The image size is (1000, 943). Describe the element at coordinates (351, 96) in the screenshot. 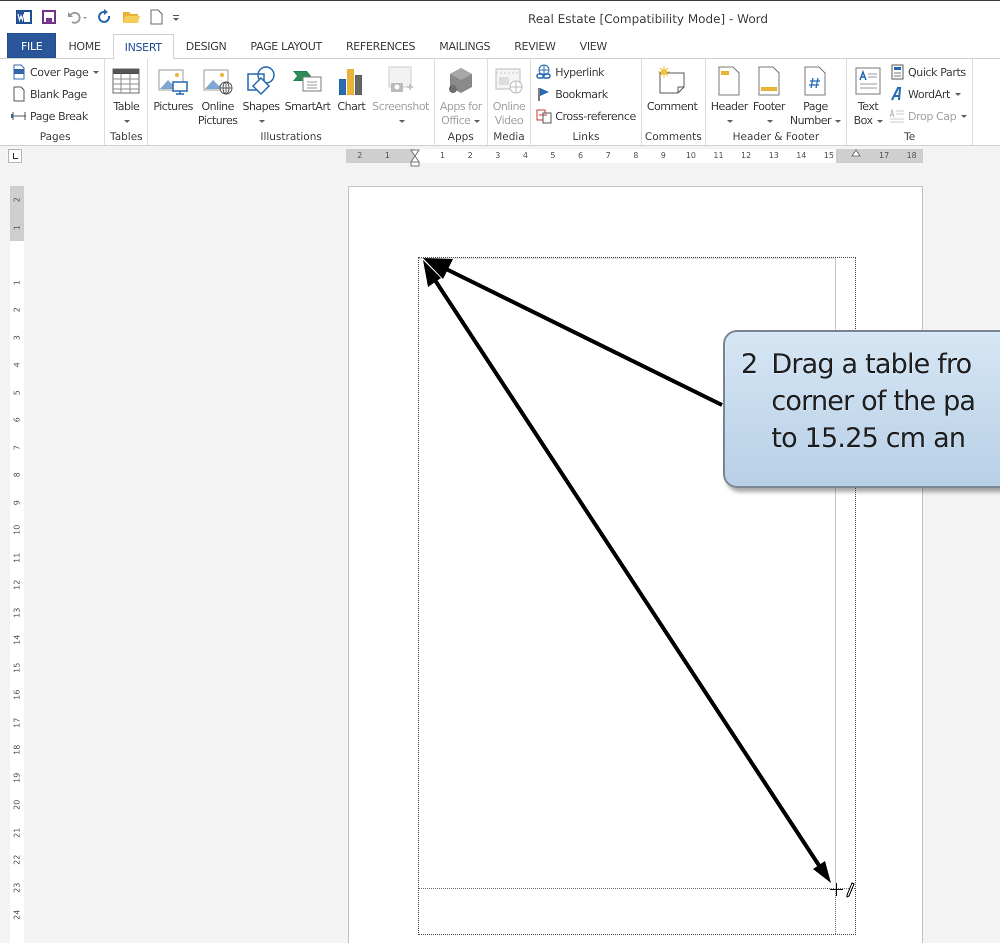

I see `ribbon-button: Chart` at that location.